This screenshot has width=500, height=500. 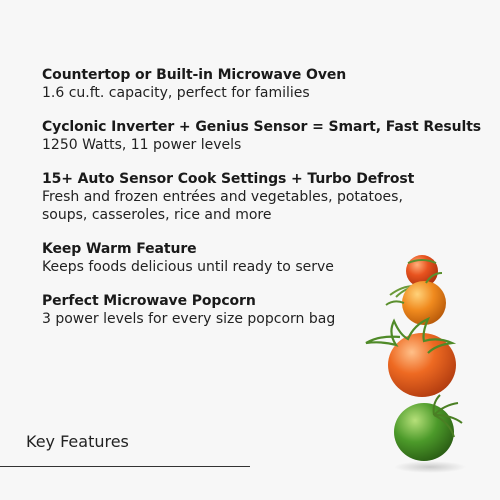 What do you see at coordinates (194, 75) in the screenshot?
I see `feature-title: Countertop or Built-in Microwave Oven` at bounding box center [194, 75].